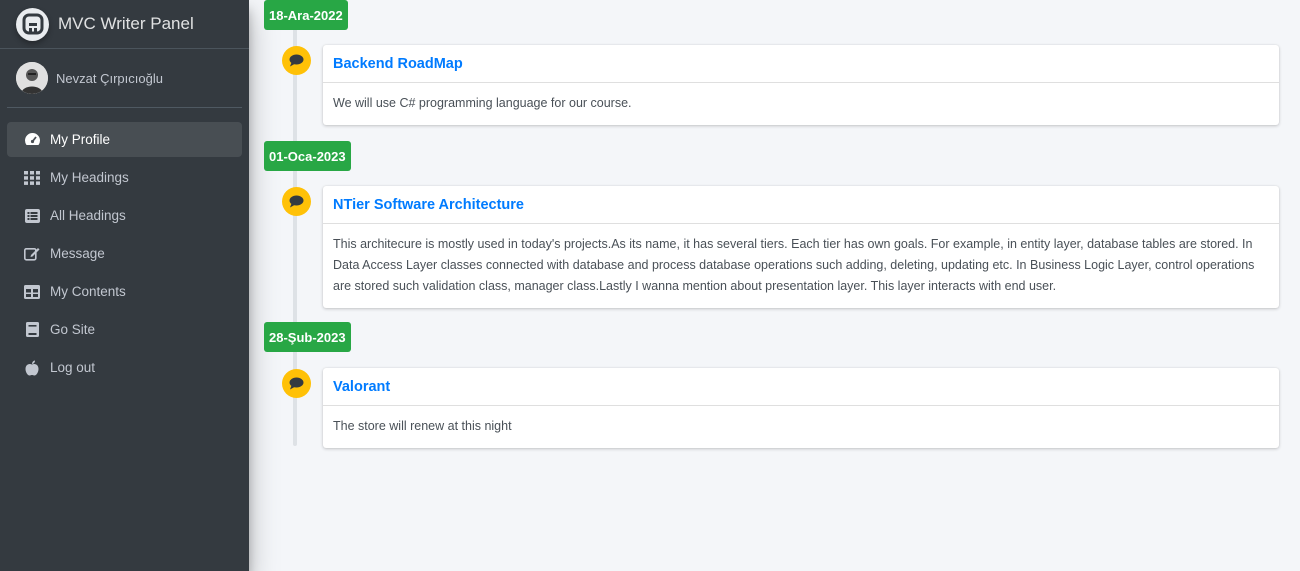  Describe the element at coordinates (801, 205) in the screenshot. I see `timeline-card-header: NTier Software Architecture` at that location.